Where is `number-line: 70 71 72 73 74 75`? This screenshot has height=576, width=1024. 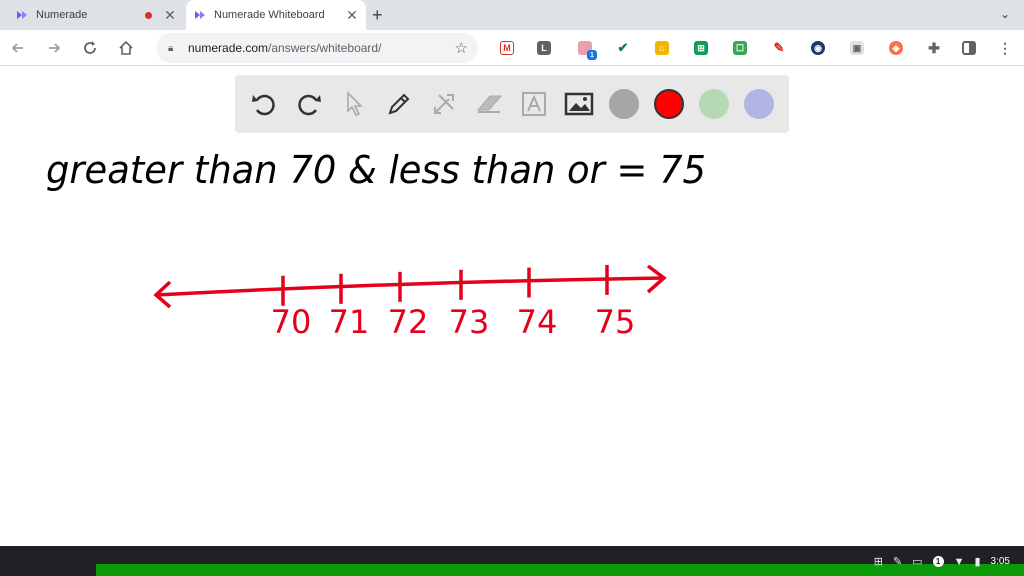 number-line: 70 71 72 73 74 75 is located at coordinates (410, 302).